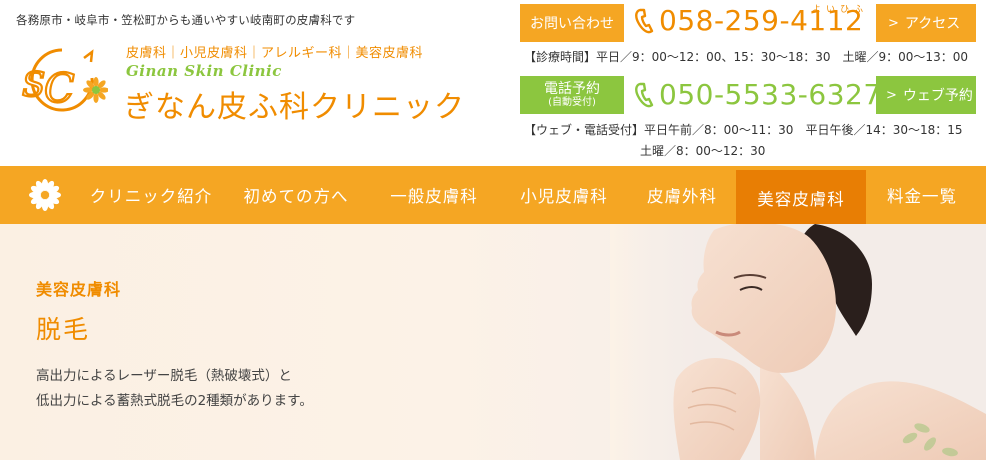 The width and height of the screenshot is (986, 460). Describe the element at coordinates (434, 195) in the screenshot. I see `nav-item-general-dermatology: 一般皮膚科` at that location.